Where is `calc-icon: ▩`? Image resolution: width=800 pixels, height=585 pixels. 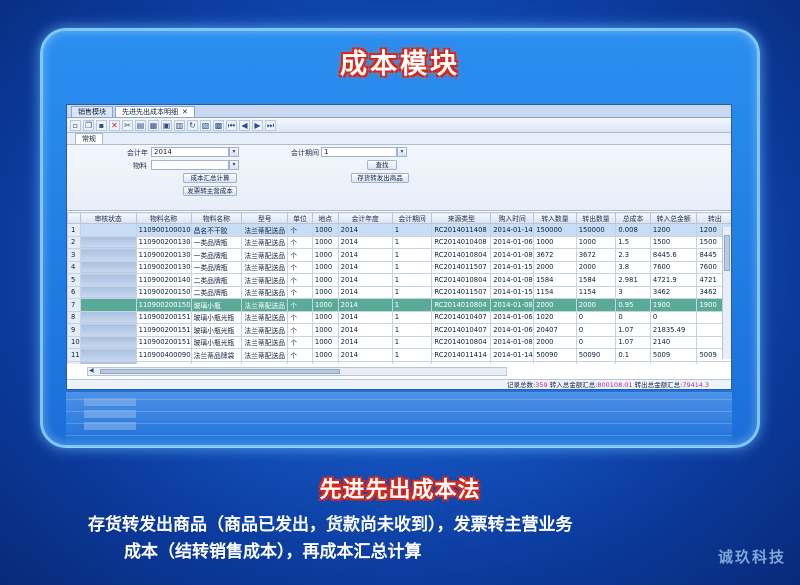
calc-icon: ▩ is located at coordinates (218, 125).